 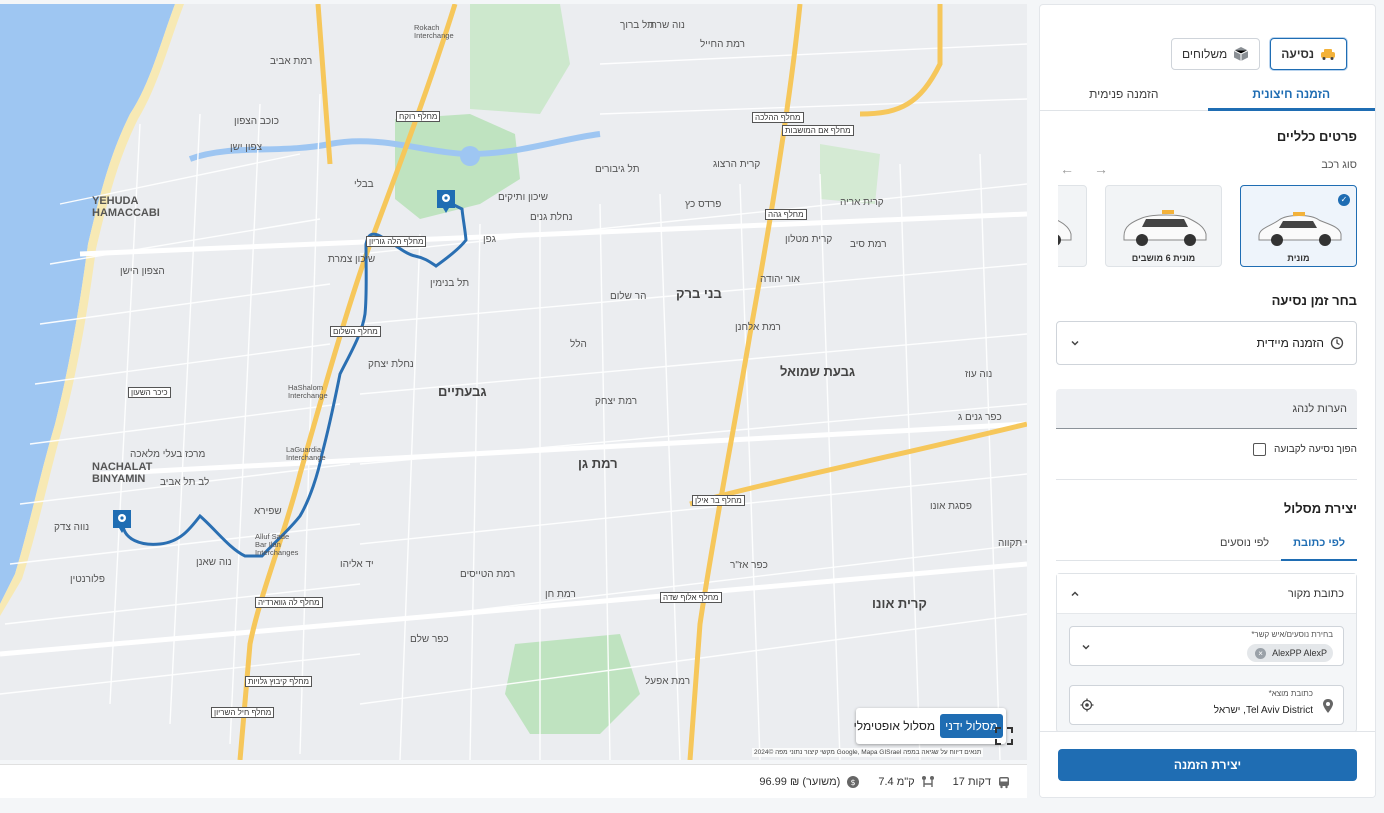 I want to click on fullscreen-icon, so click(x=1004, y=736).